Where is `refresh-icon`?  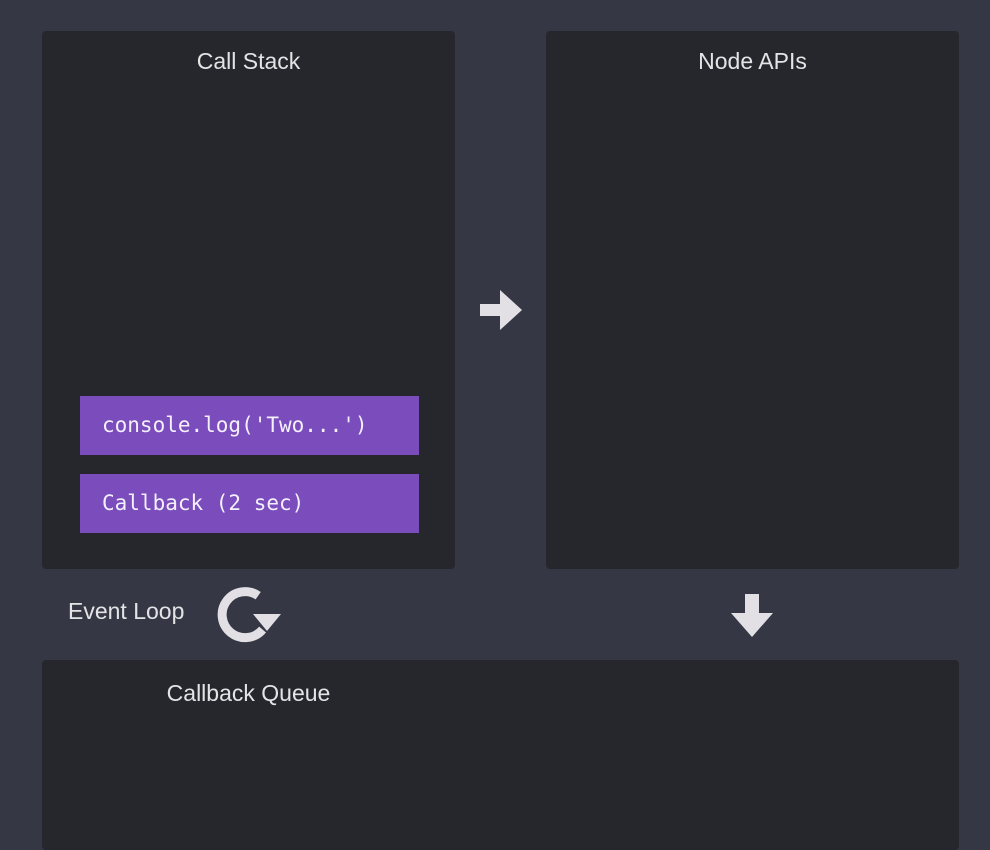
refresh-icon is located at coordinates (249, 615).